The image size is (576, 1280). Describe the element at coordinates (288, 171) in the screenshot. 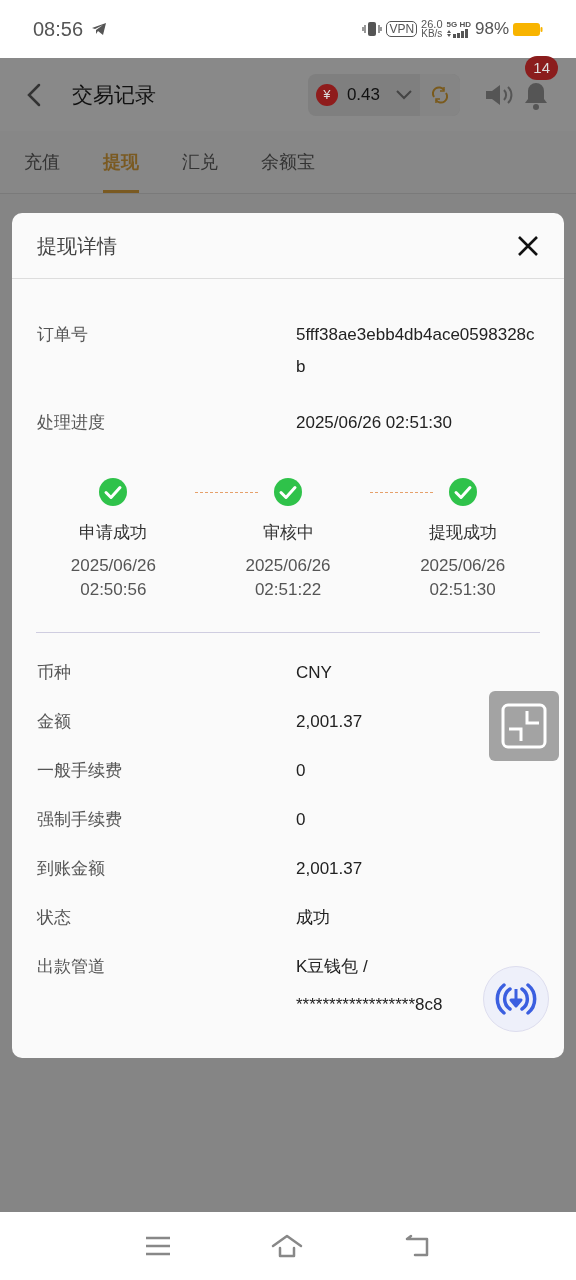

I see `tab: 余额宝` at that location.